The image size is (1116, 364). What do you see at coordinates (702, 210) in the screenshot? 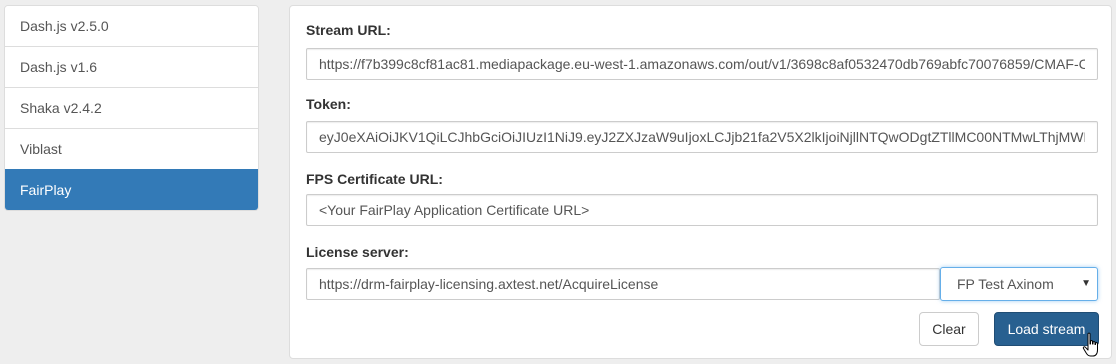
I see `fps-certificate-input` at bounding box center [702, 210].